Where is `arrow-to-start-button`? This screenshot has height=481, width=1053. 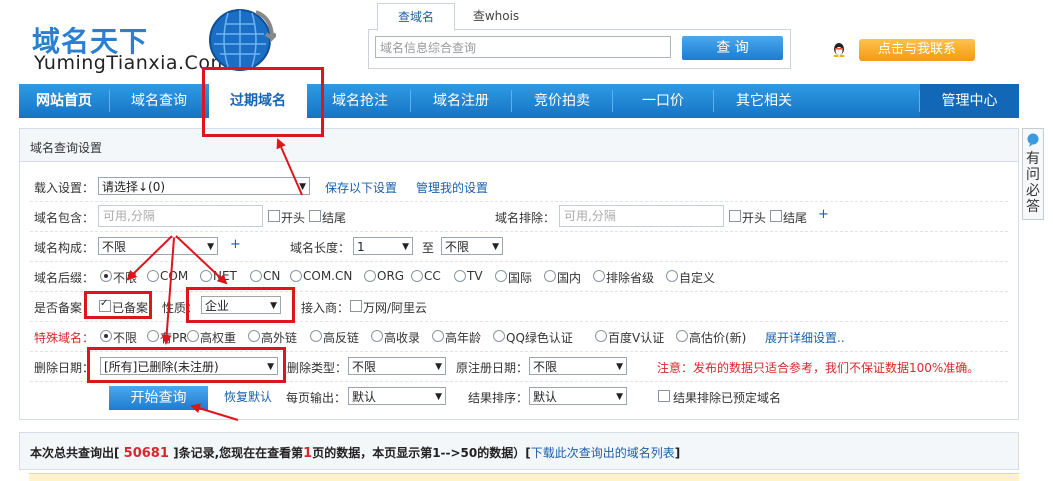 arrow-to-start-button is located at coordinates (214, 412).